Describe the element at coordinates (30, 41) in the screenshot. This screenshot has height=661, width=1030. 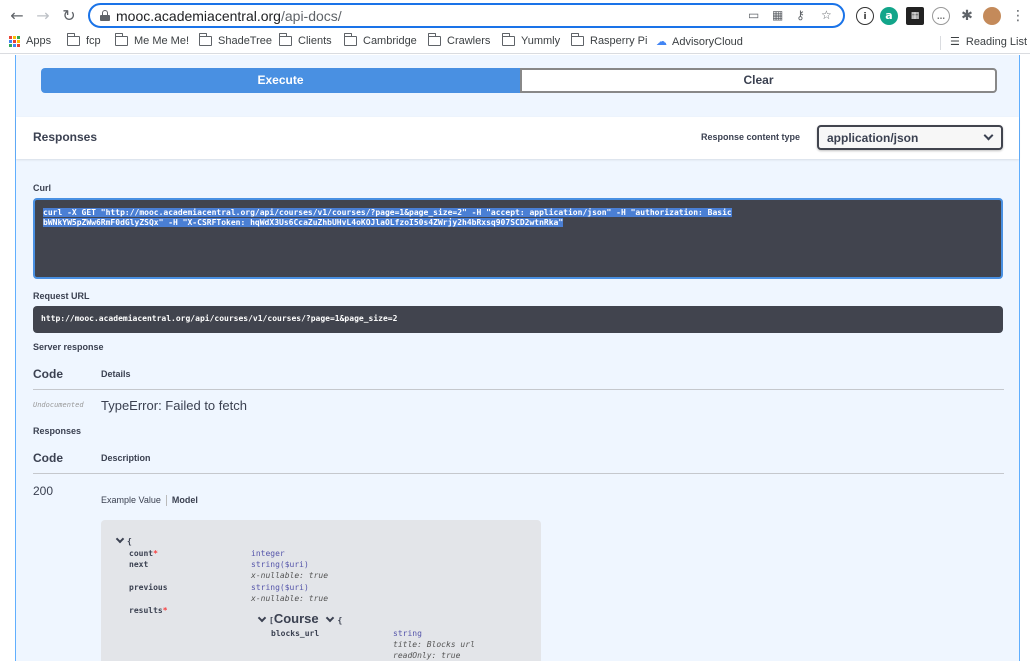
I see `bookmark-apps: Apps` at that location.